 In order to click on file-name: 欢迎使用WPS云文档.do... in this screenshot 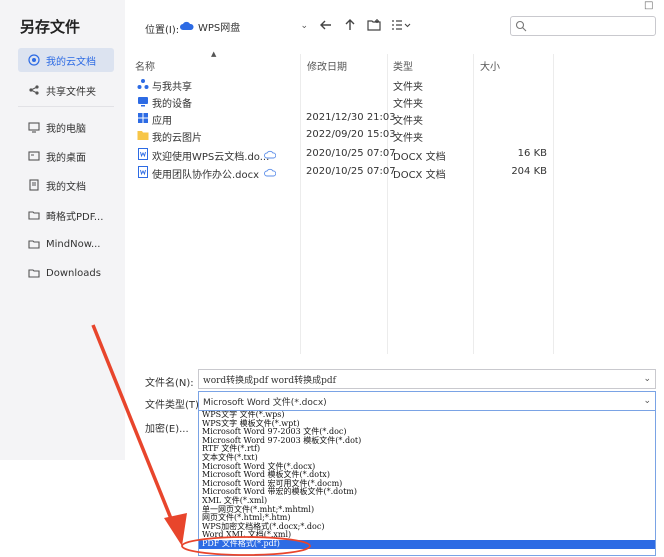, I will do `click(211, 157)`.